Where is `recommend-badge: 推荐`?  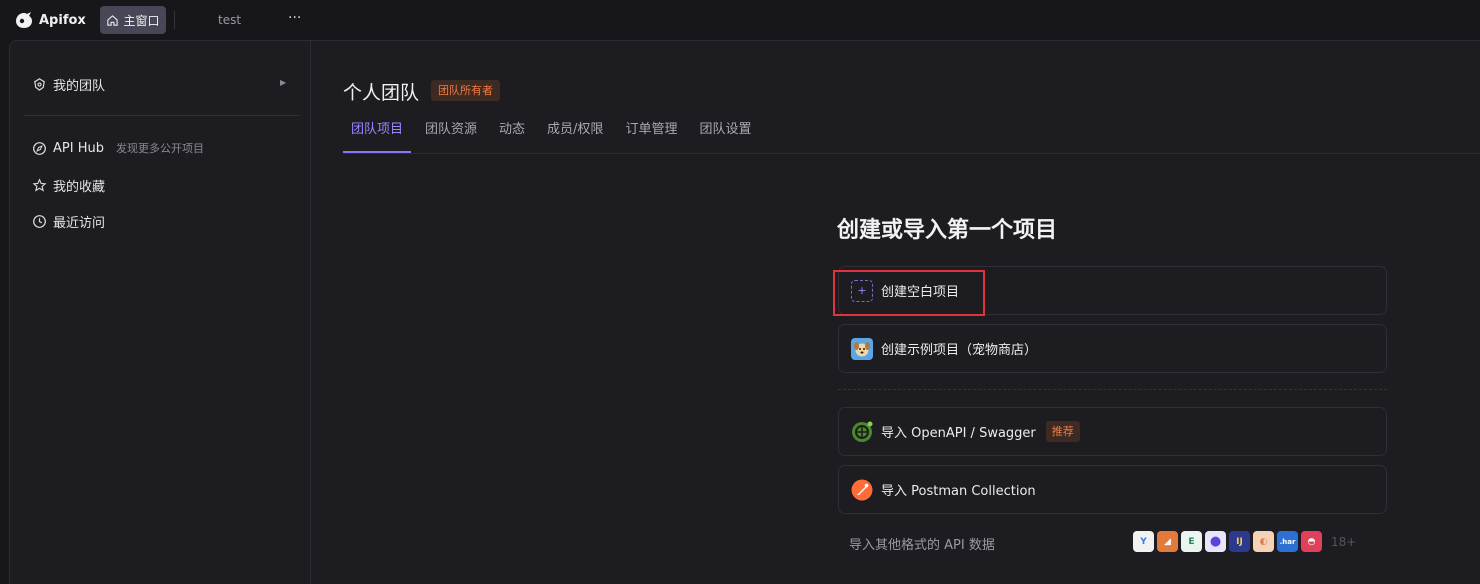 recommend-badge: 推荐 is located at coordinates (1062, 431).